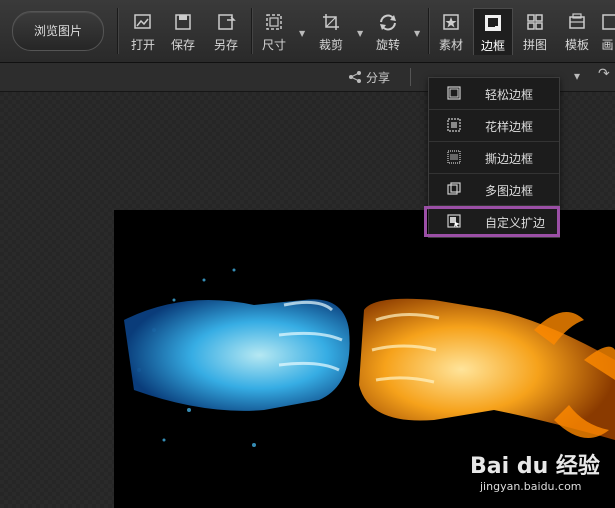  I want to click on menu-item-torn-border: 撕边边框, so click(494, 158).